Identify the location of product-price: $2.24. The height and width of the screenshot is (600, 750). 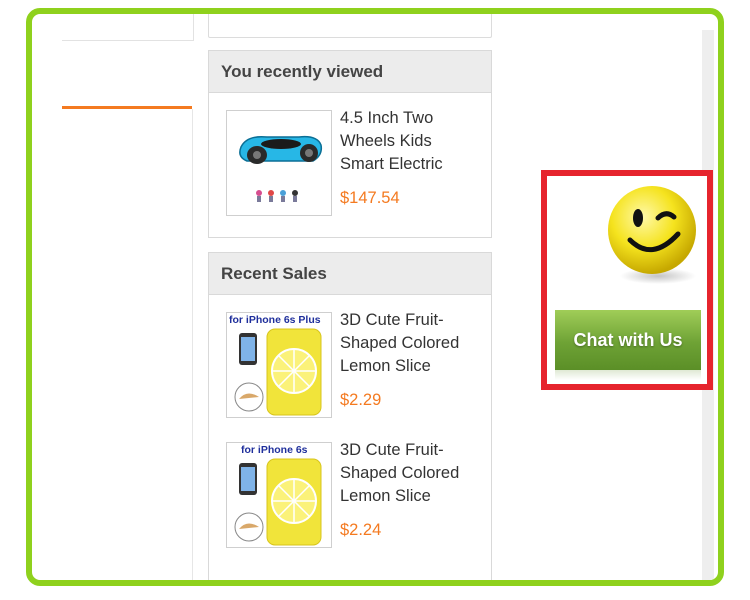
(361, 530).